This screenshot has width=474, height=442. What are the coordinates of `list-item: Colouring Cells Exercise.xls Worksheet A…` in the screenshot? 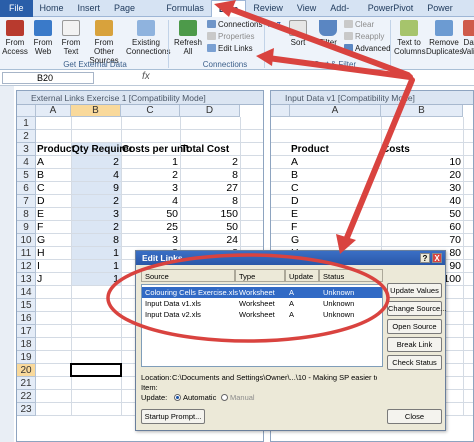 It's located at (262, 292).